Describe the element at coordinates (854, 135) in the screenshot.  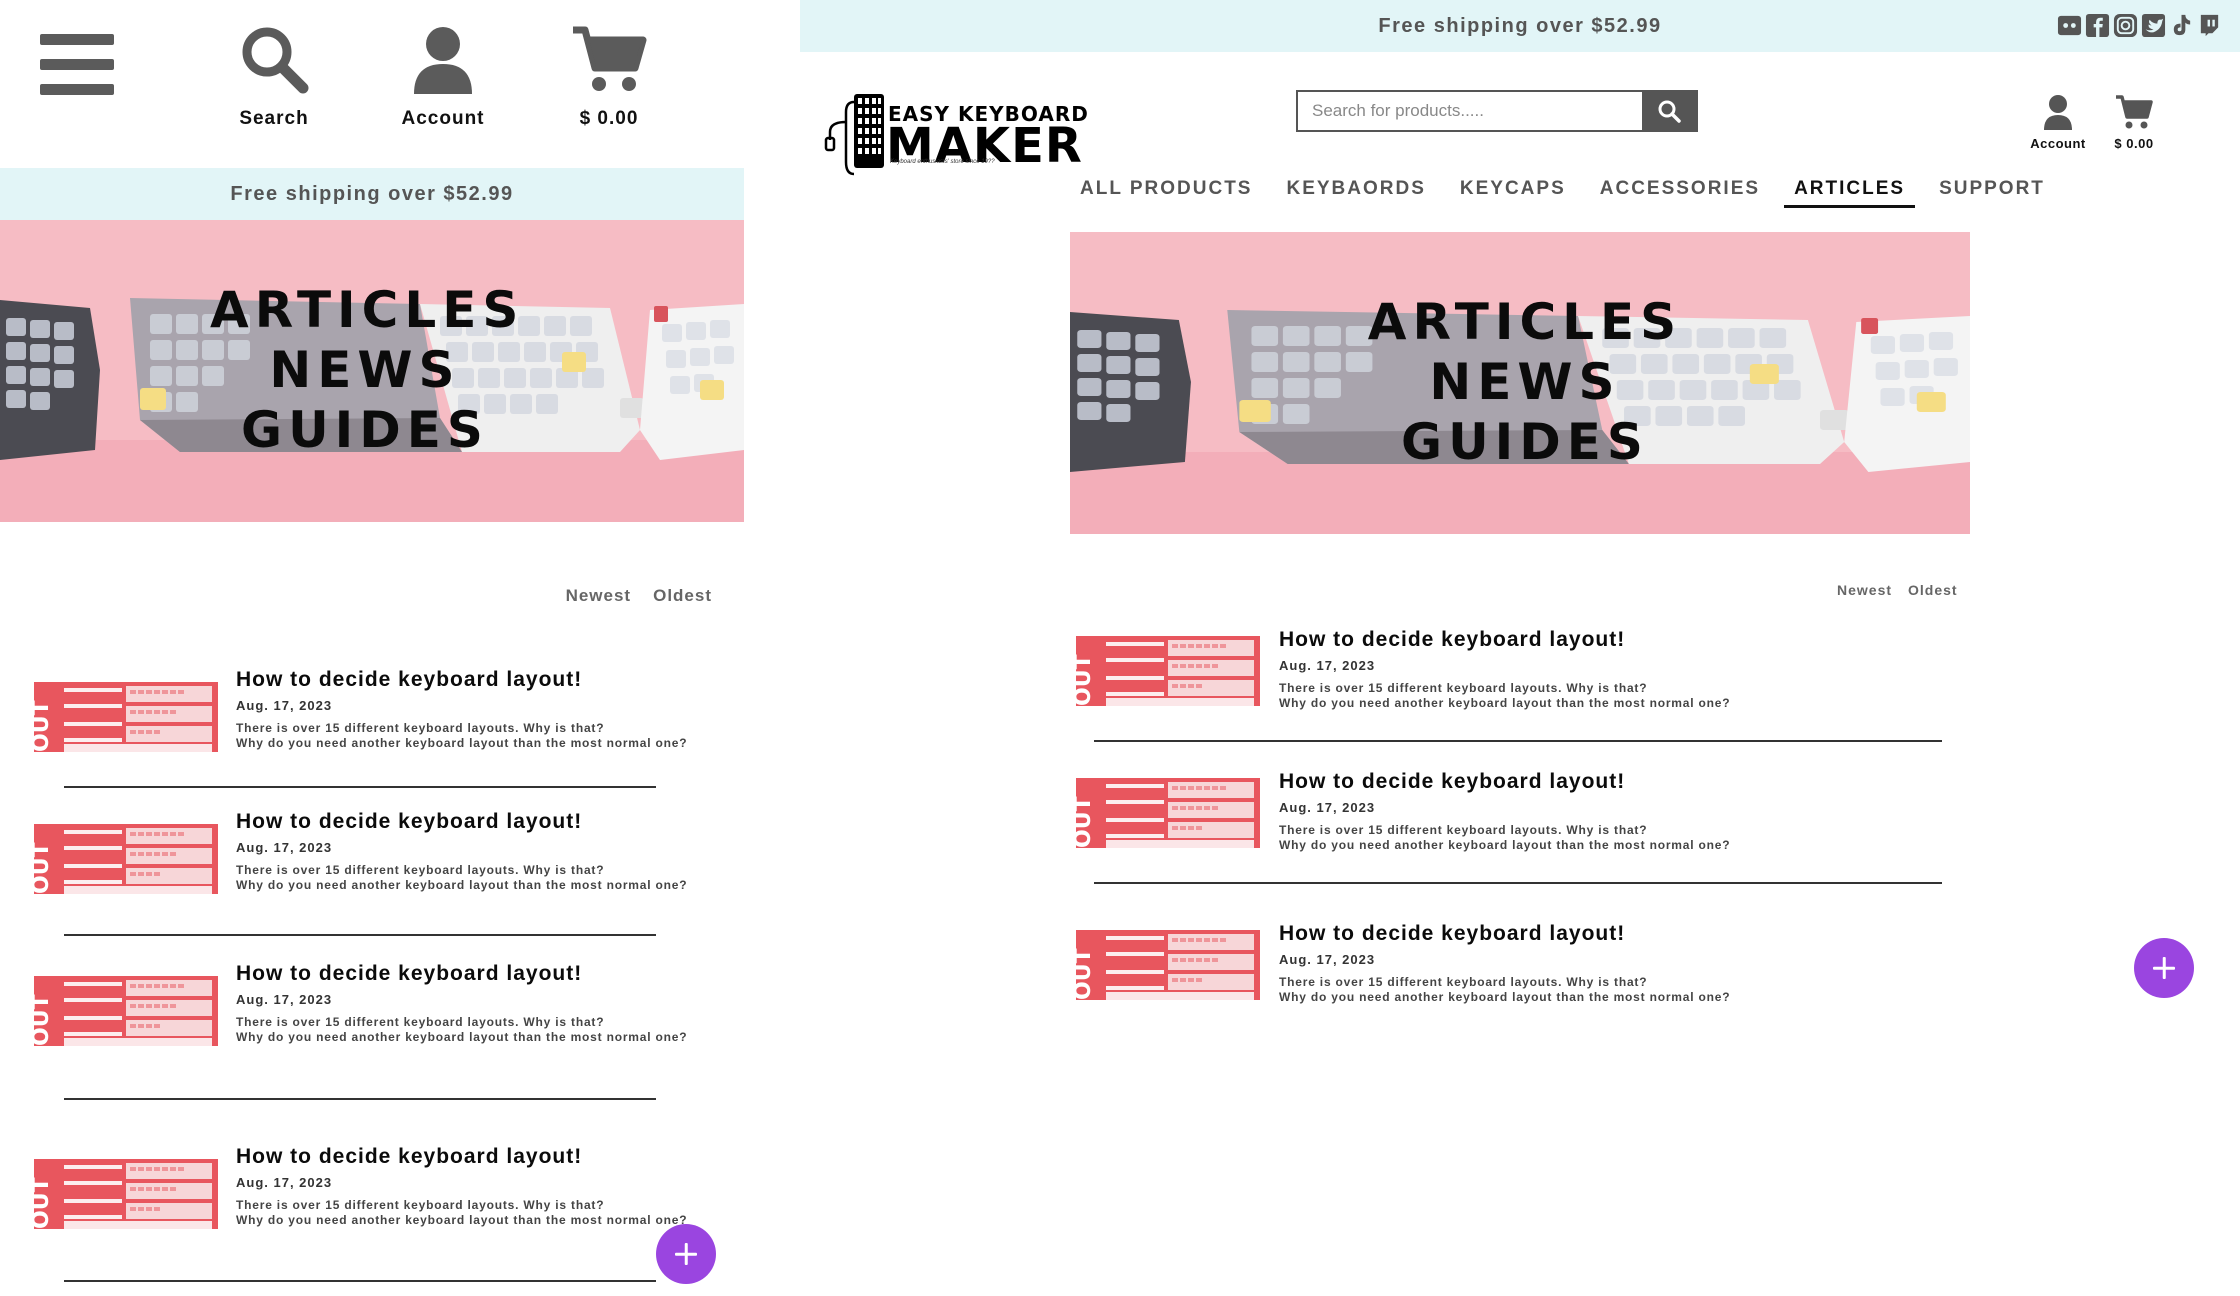
I see `keyboard-logo-icon` at that location.